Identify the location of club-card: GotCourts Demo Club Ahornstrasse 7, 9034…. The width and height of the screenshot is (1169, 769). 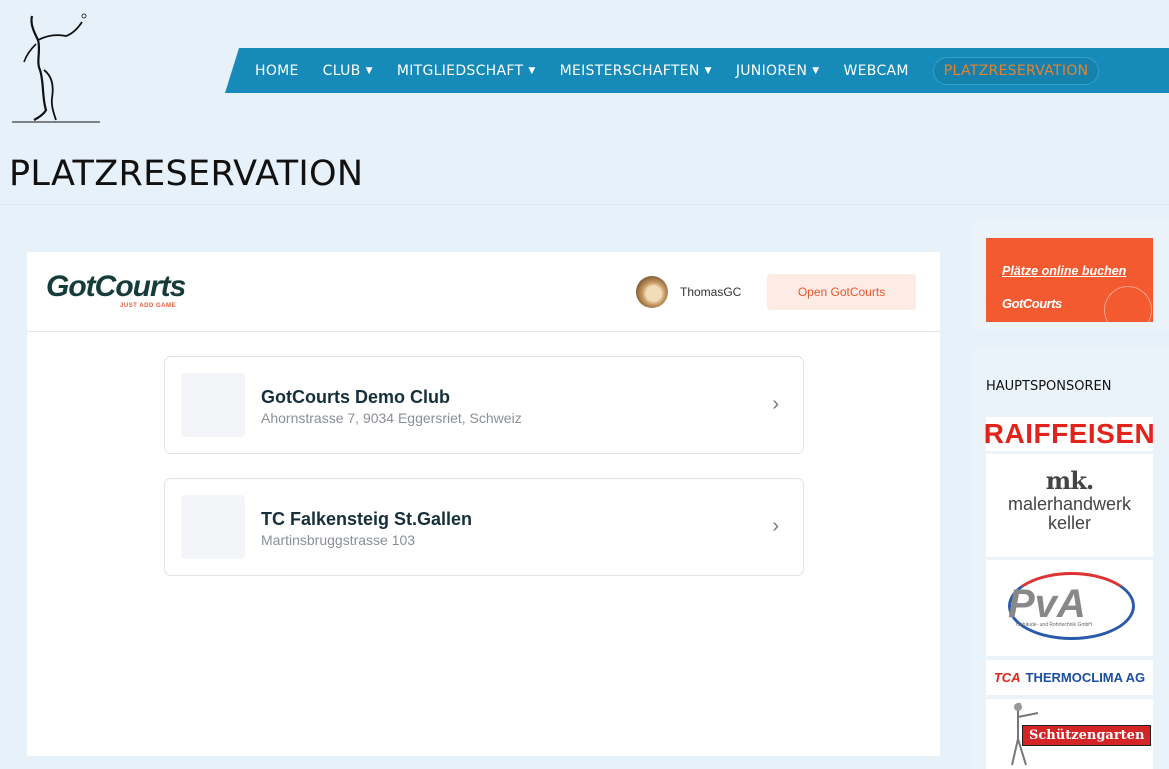
(484, 405).